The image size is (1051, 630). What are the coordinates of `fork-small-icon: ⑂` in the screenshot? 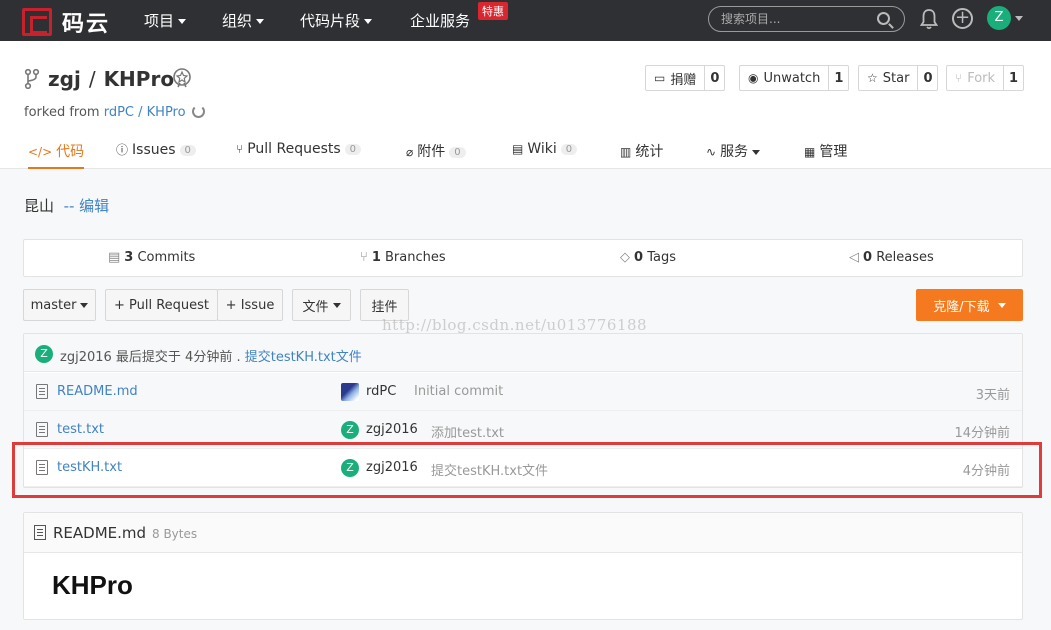 It's located at (959, 78).